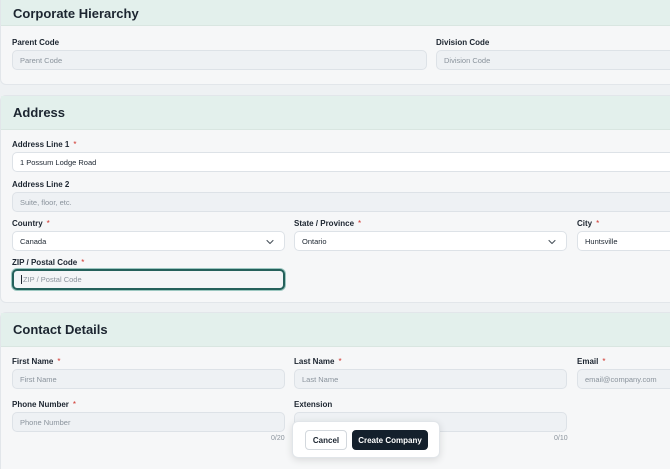 This screenshot has height=469, width=670. I want to click on state-province-label: State / Province *, so click(328, 223).